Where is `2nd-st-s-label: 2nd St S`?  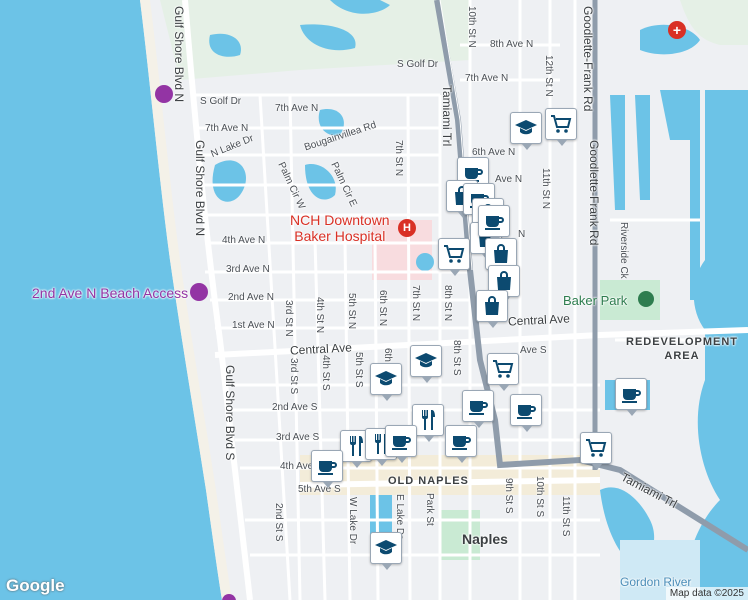
2nd-st-s-label: 2nd St S is located at coordinates (278, 522).